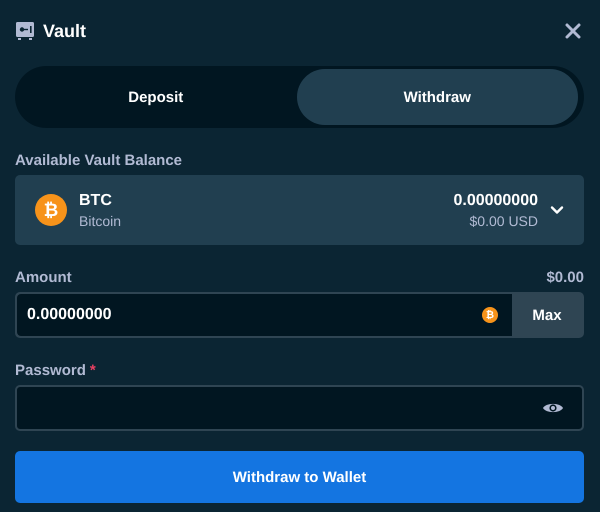  Describe the element at coordinates (100, 220) in the screenshot. I see `currency-name: Bitcoin` at that location.